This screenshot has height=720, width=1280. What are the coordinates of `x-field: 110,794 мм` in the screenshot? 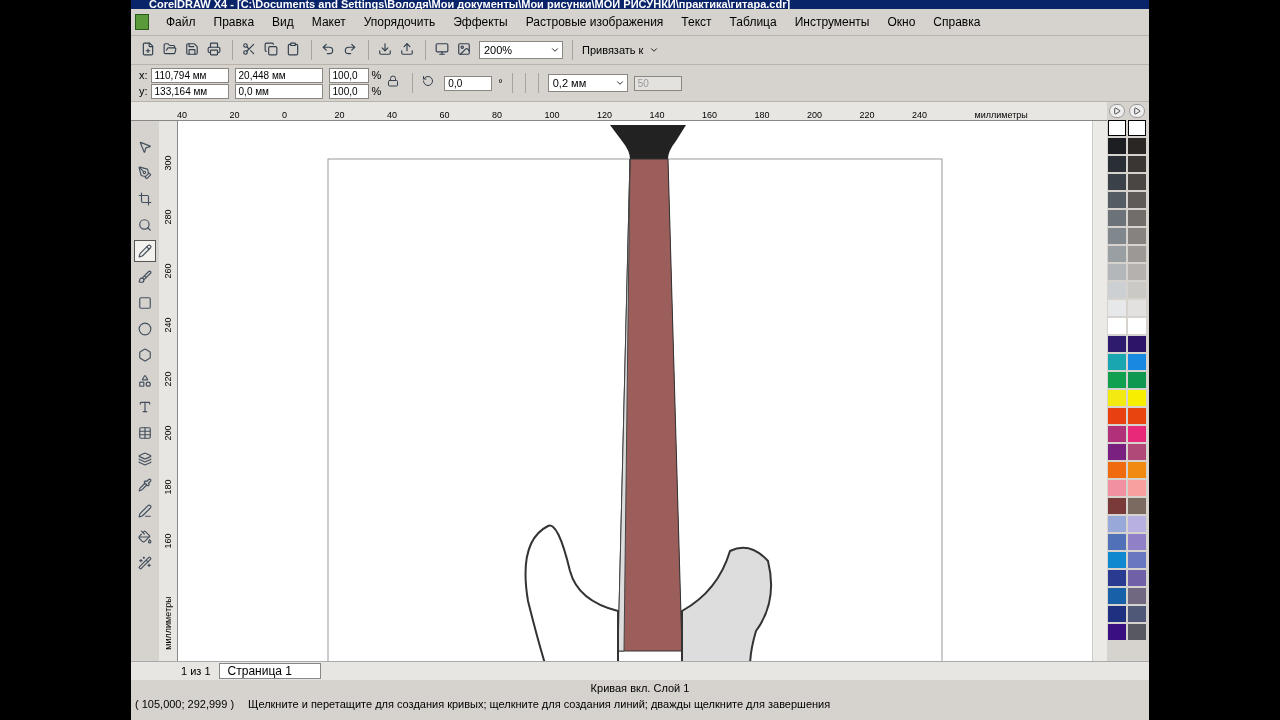 It's located at (189, 75).